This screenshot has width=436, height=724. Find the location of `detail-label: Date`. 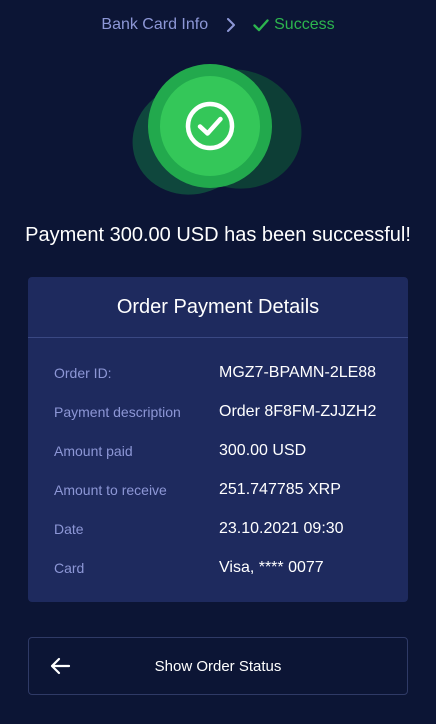

detail-label: Date is located at coordinates (69, 528).